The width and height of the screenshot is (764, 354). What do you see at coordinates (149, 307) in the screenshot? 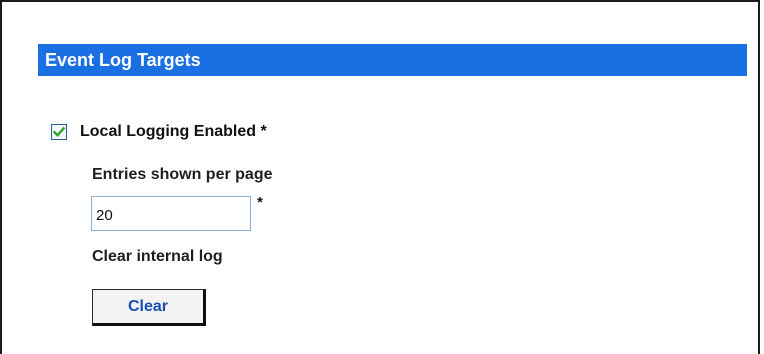
I see `clear-button: Clear` at bounding box center [149, 307].